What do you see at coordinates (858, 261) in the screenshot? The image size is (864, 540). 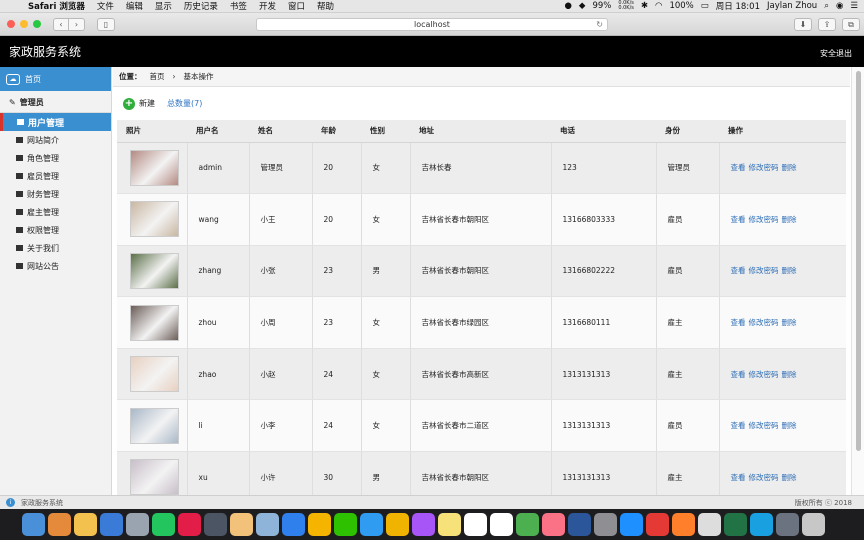 I see `scrollbar-thumb` at bounding box center [858, 261].